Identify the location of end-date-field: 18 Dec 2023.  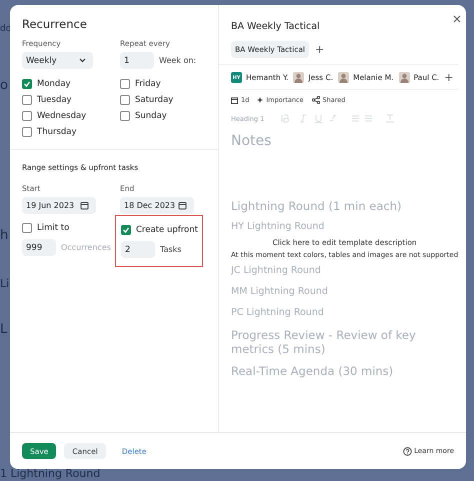
(157, 205).